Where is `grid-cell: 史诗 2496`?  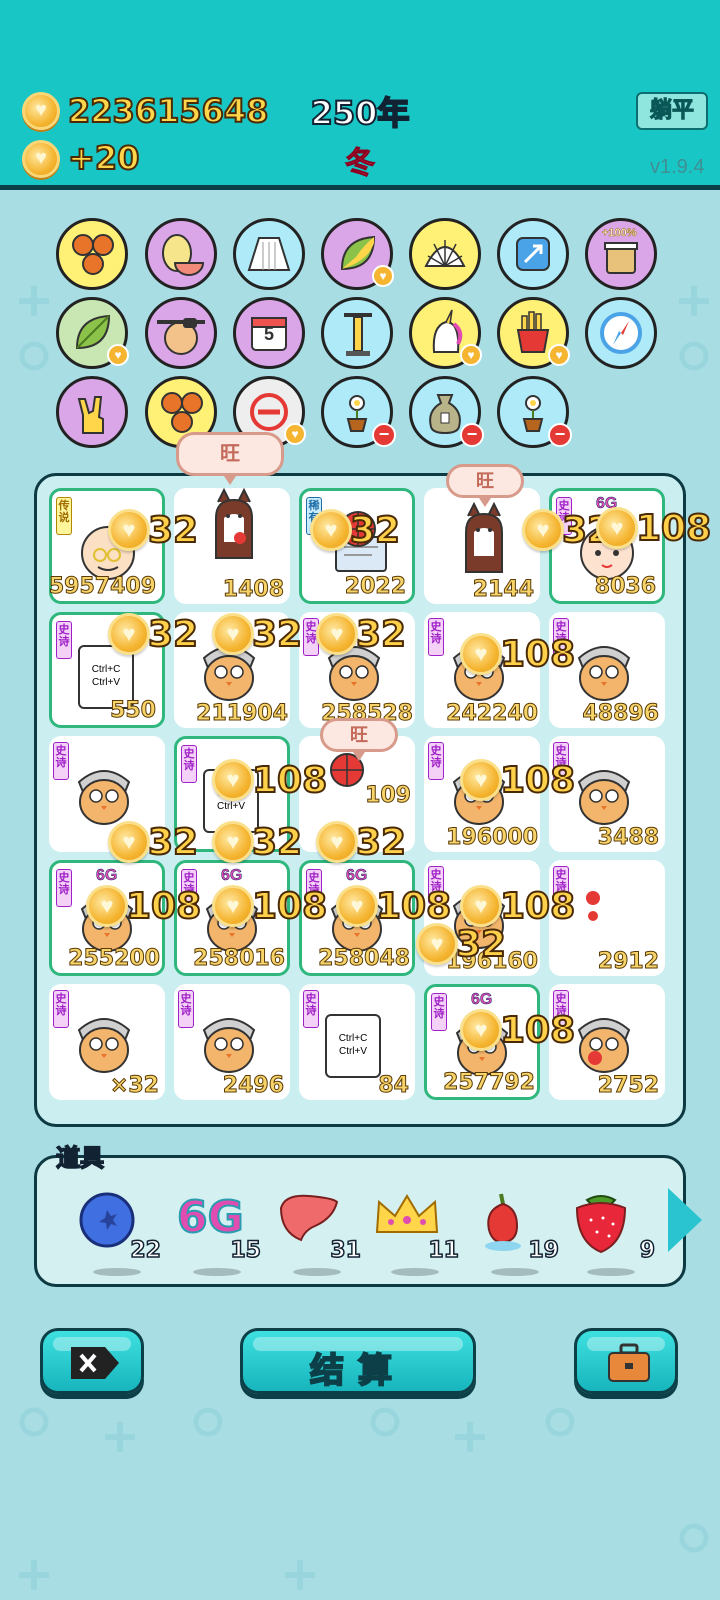
grid-cell: 史诗 2496 is located at coordinates (232, 1042).